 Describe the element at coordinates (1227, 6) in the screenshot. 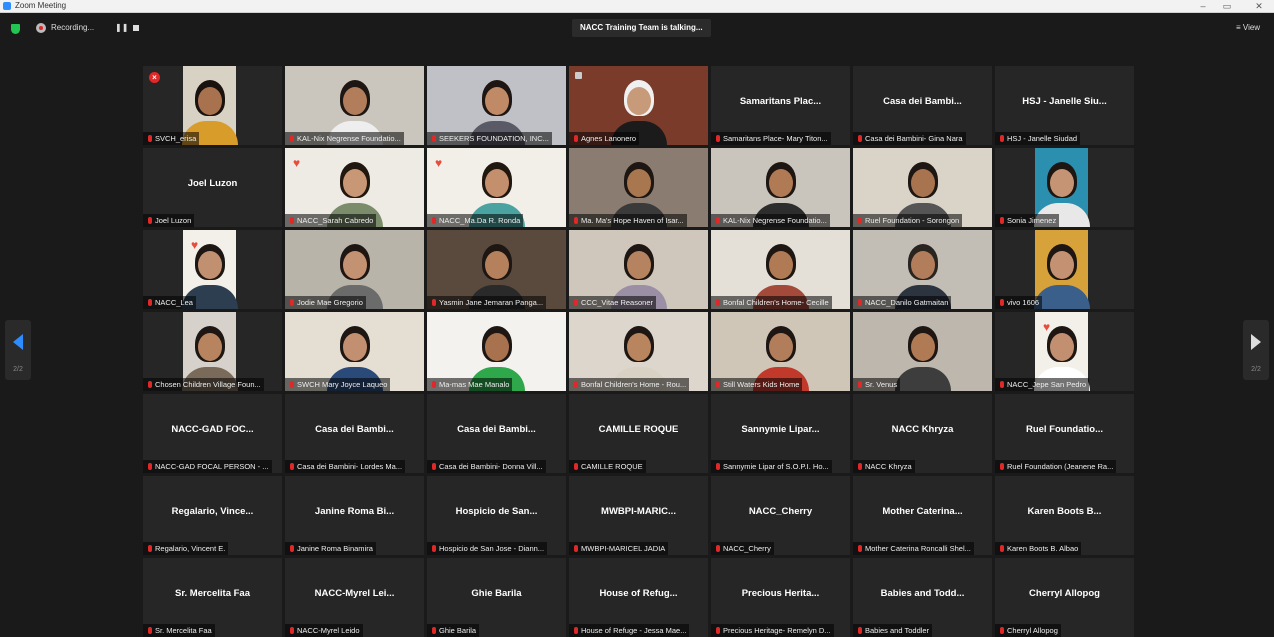

I see `restore-button: ▭` at that location.